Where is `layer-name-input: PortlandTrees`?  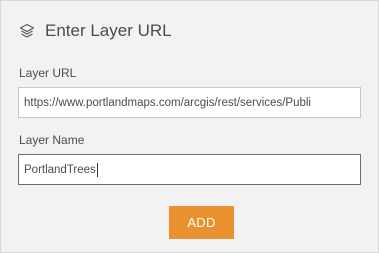
layer-name-input: PortlandTrees is located at coordinates (189, 169).